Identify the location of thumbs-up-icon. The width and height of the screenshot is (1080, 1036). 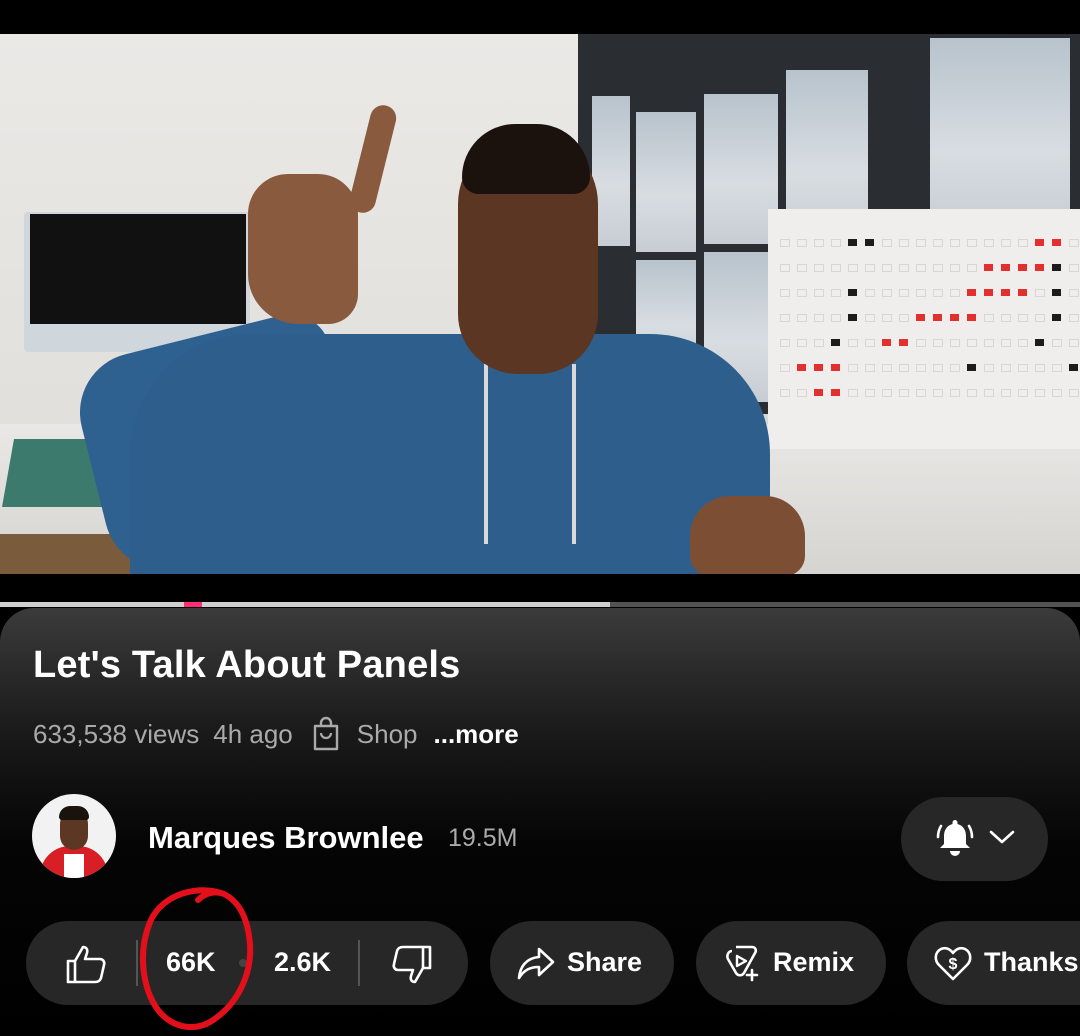
(86, 964).